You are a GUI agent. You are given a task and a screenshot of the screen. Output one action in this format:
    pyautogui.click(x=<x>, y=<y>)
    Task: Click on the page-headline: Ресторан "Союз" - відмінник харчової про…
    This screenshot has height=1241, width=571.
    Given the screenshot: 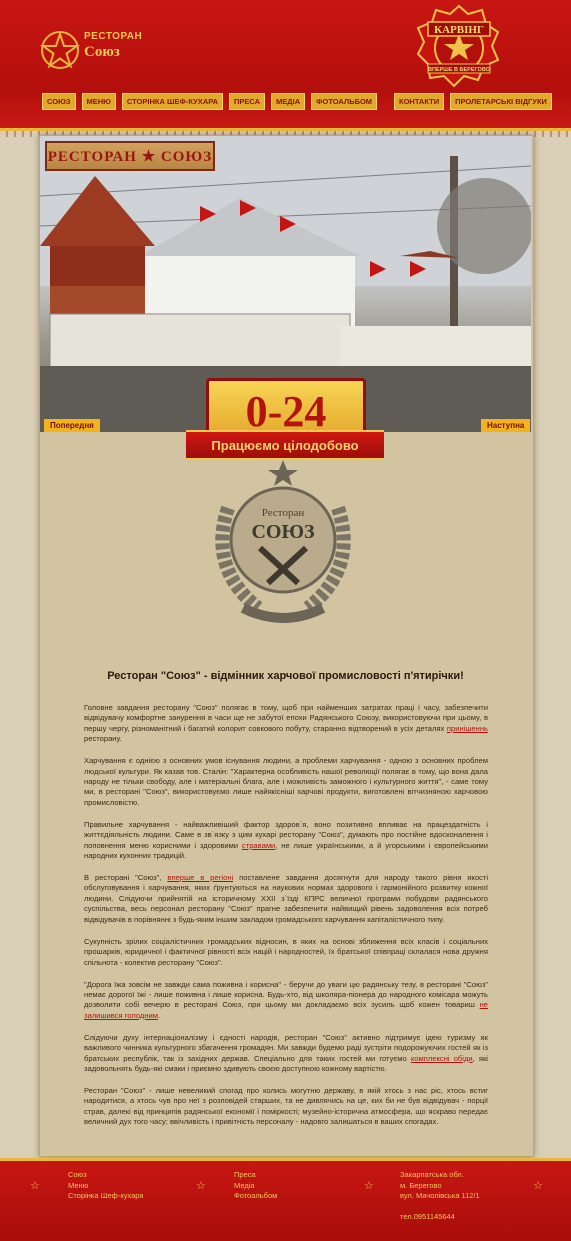 What is the action you would take?
    pyautogui.click(x=285, y=676)
    